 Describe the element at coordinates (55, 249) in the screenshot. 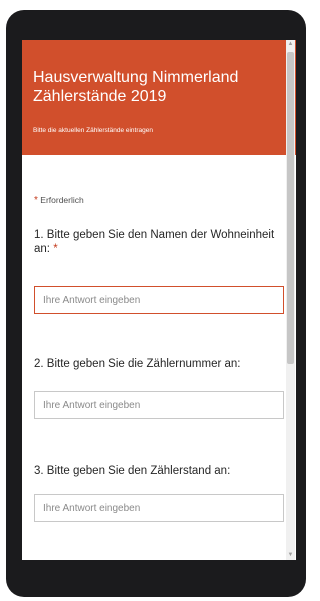

I see `question-1-required-asterisk: *` at that location.